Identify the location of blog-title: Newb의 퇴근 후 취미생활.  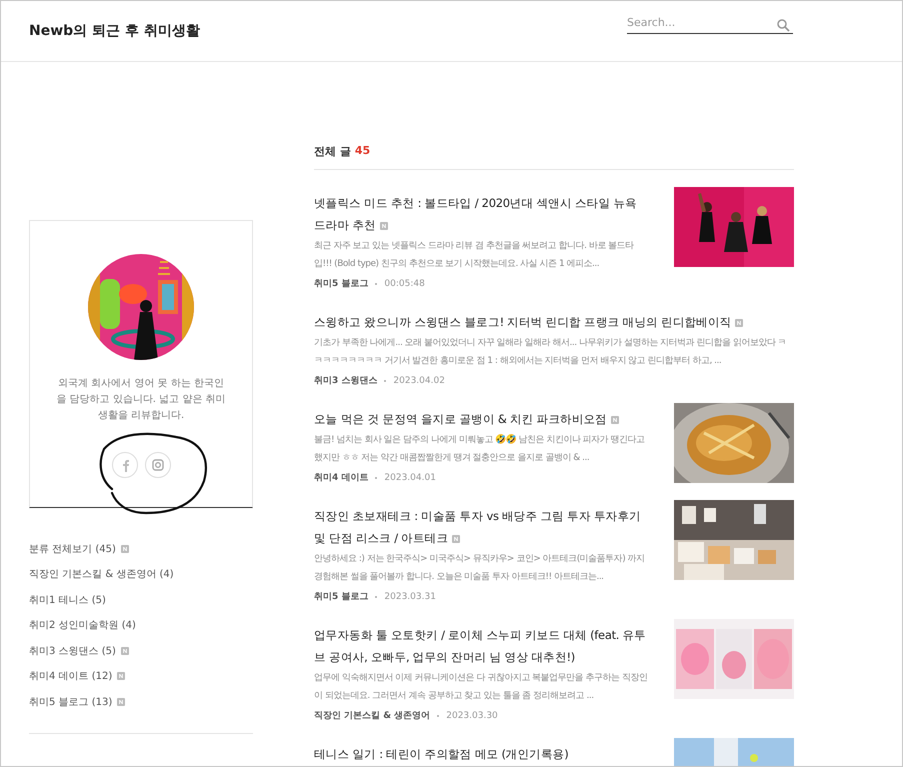
(114, 31).